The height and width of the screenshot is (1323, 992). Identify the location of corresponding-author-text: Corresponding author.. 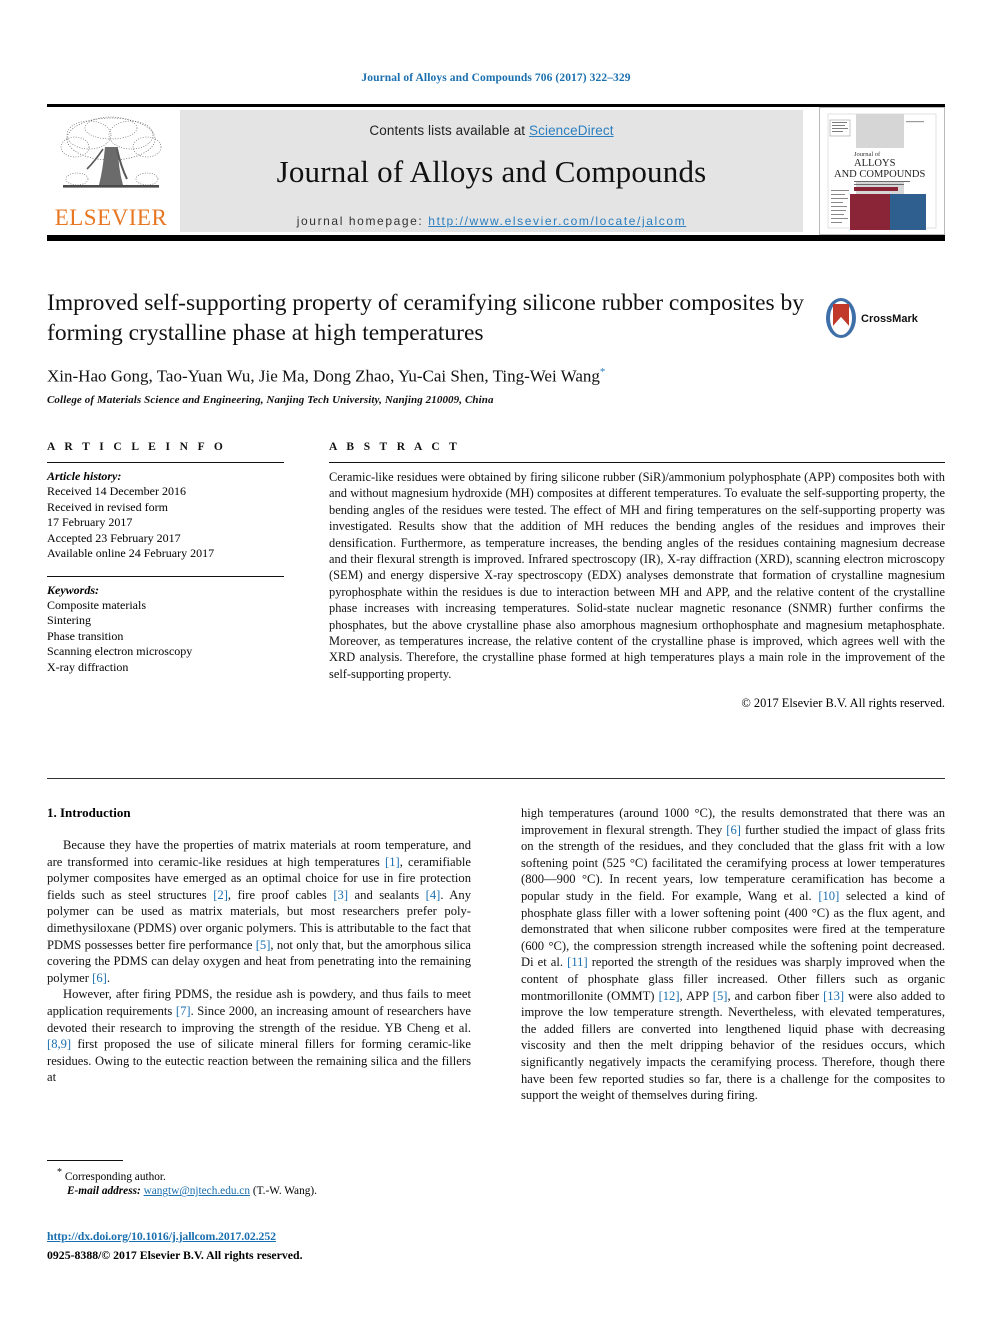
(115, 1176).